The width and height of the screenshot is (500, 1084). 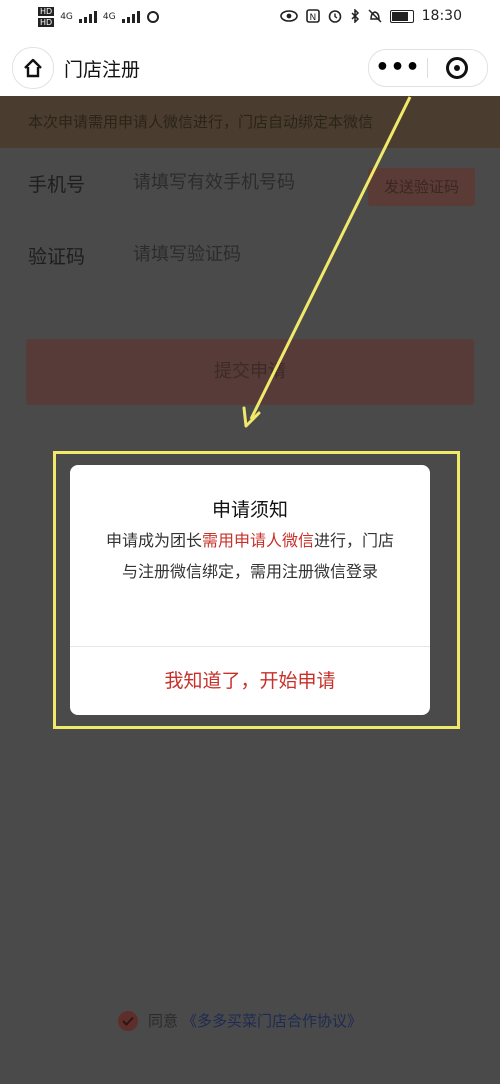 I want to click on agreement-row: 同意 《多多买菜门店合作协议》, so click(x=240, y=1020).